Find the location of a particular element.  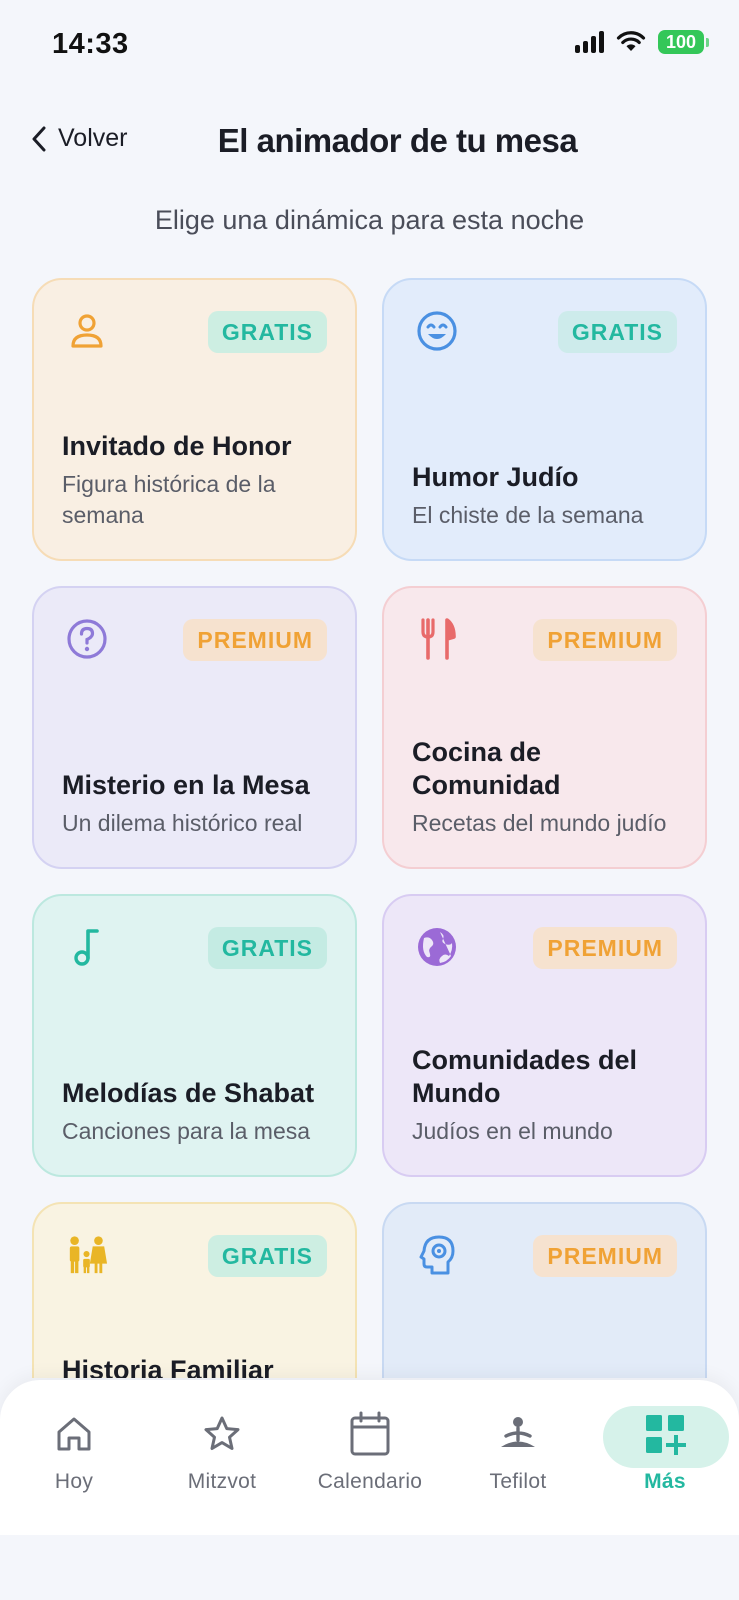

nav-item-hoy: Hoy is located at coordinates (74, 1457).